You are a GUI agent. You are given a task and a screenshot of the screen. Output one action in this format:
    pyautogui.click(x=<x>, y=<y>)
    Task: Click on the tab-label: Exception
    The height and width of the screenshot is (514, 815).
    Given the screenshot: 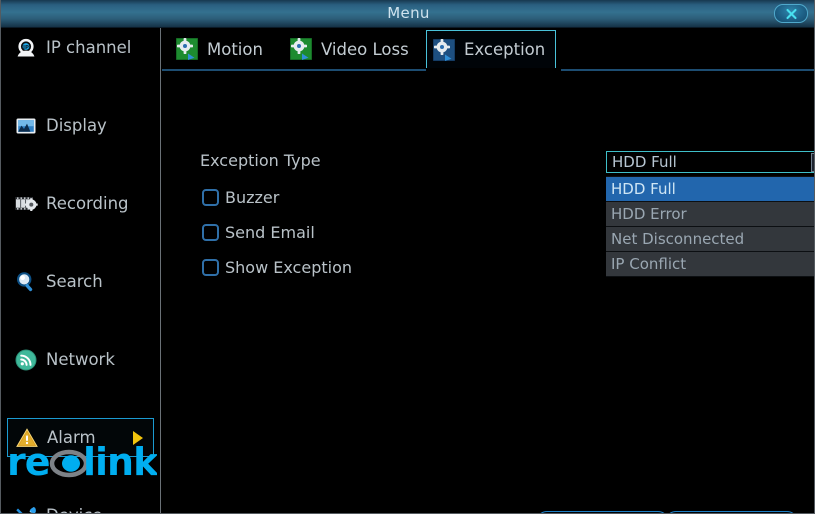 What is the action you would take?
    pyautogui.click(x=505, y=49)
    